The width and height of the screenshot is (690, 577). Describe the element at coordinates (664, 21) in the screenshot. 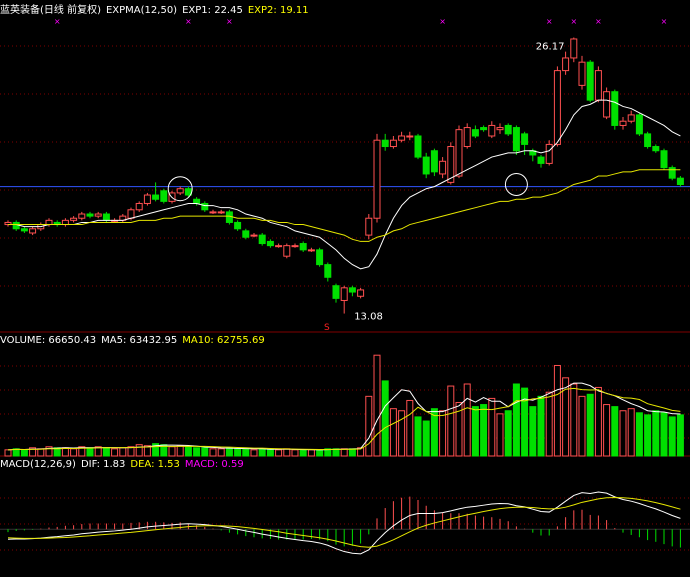

I see `magenta-marker-8: ×` at that location.